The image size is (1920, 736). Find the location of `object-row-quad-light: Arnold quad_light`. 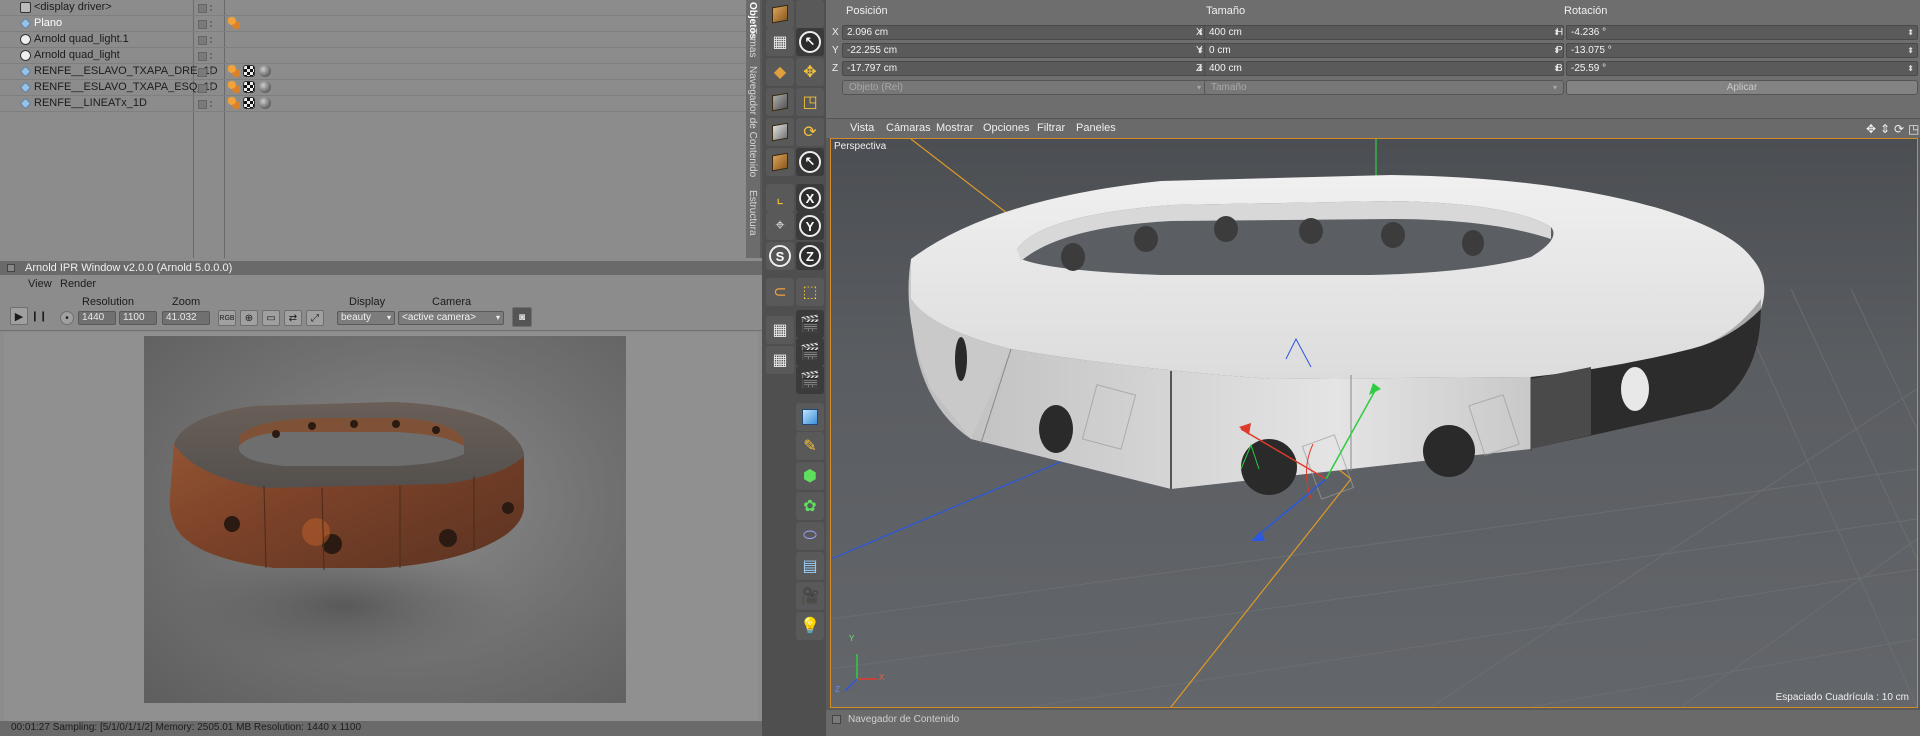

object-row-quad-light: Arnold quad_light is located at coordinates (373, 56).